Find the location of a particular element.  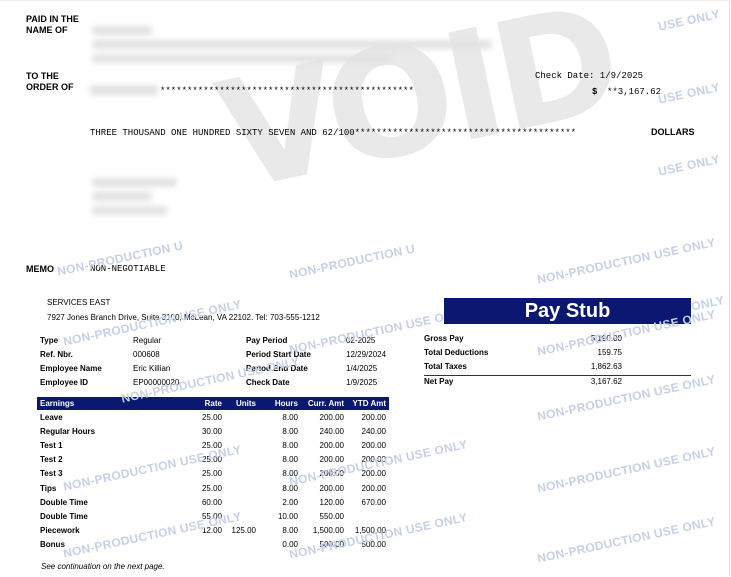

period-start-value: 12/29/2024 is located at coordinates (366, 354).